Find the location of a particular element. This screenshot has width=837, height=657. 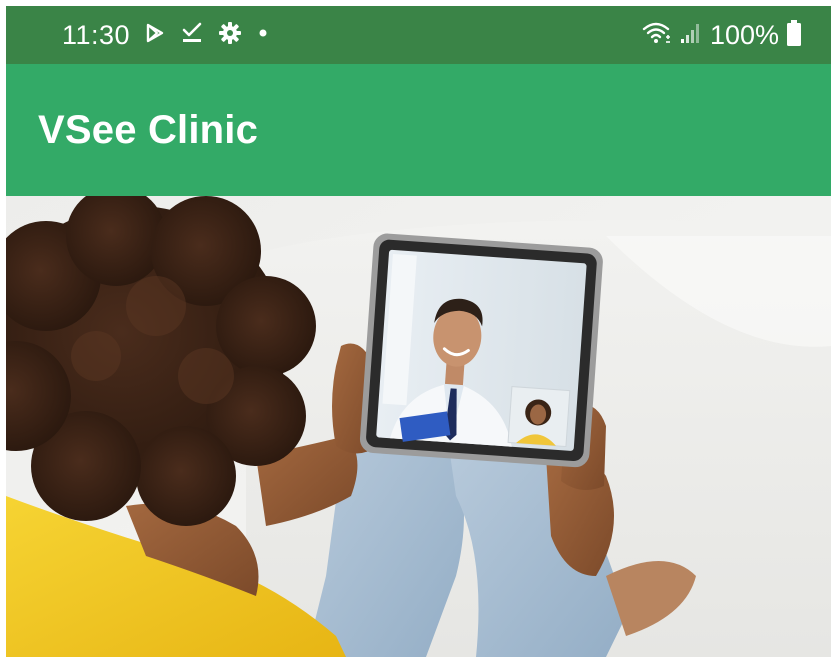

download-done-icon is located at coordinates (192, 35).